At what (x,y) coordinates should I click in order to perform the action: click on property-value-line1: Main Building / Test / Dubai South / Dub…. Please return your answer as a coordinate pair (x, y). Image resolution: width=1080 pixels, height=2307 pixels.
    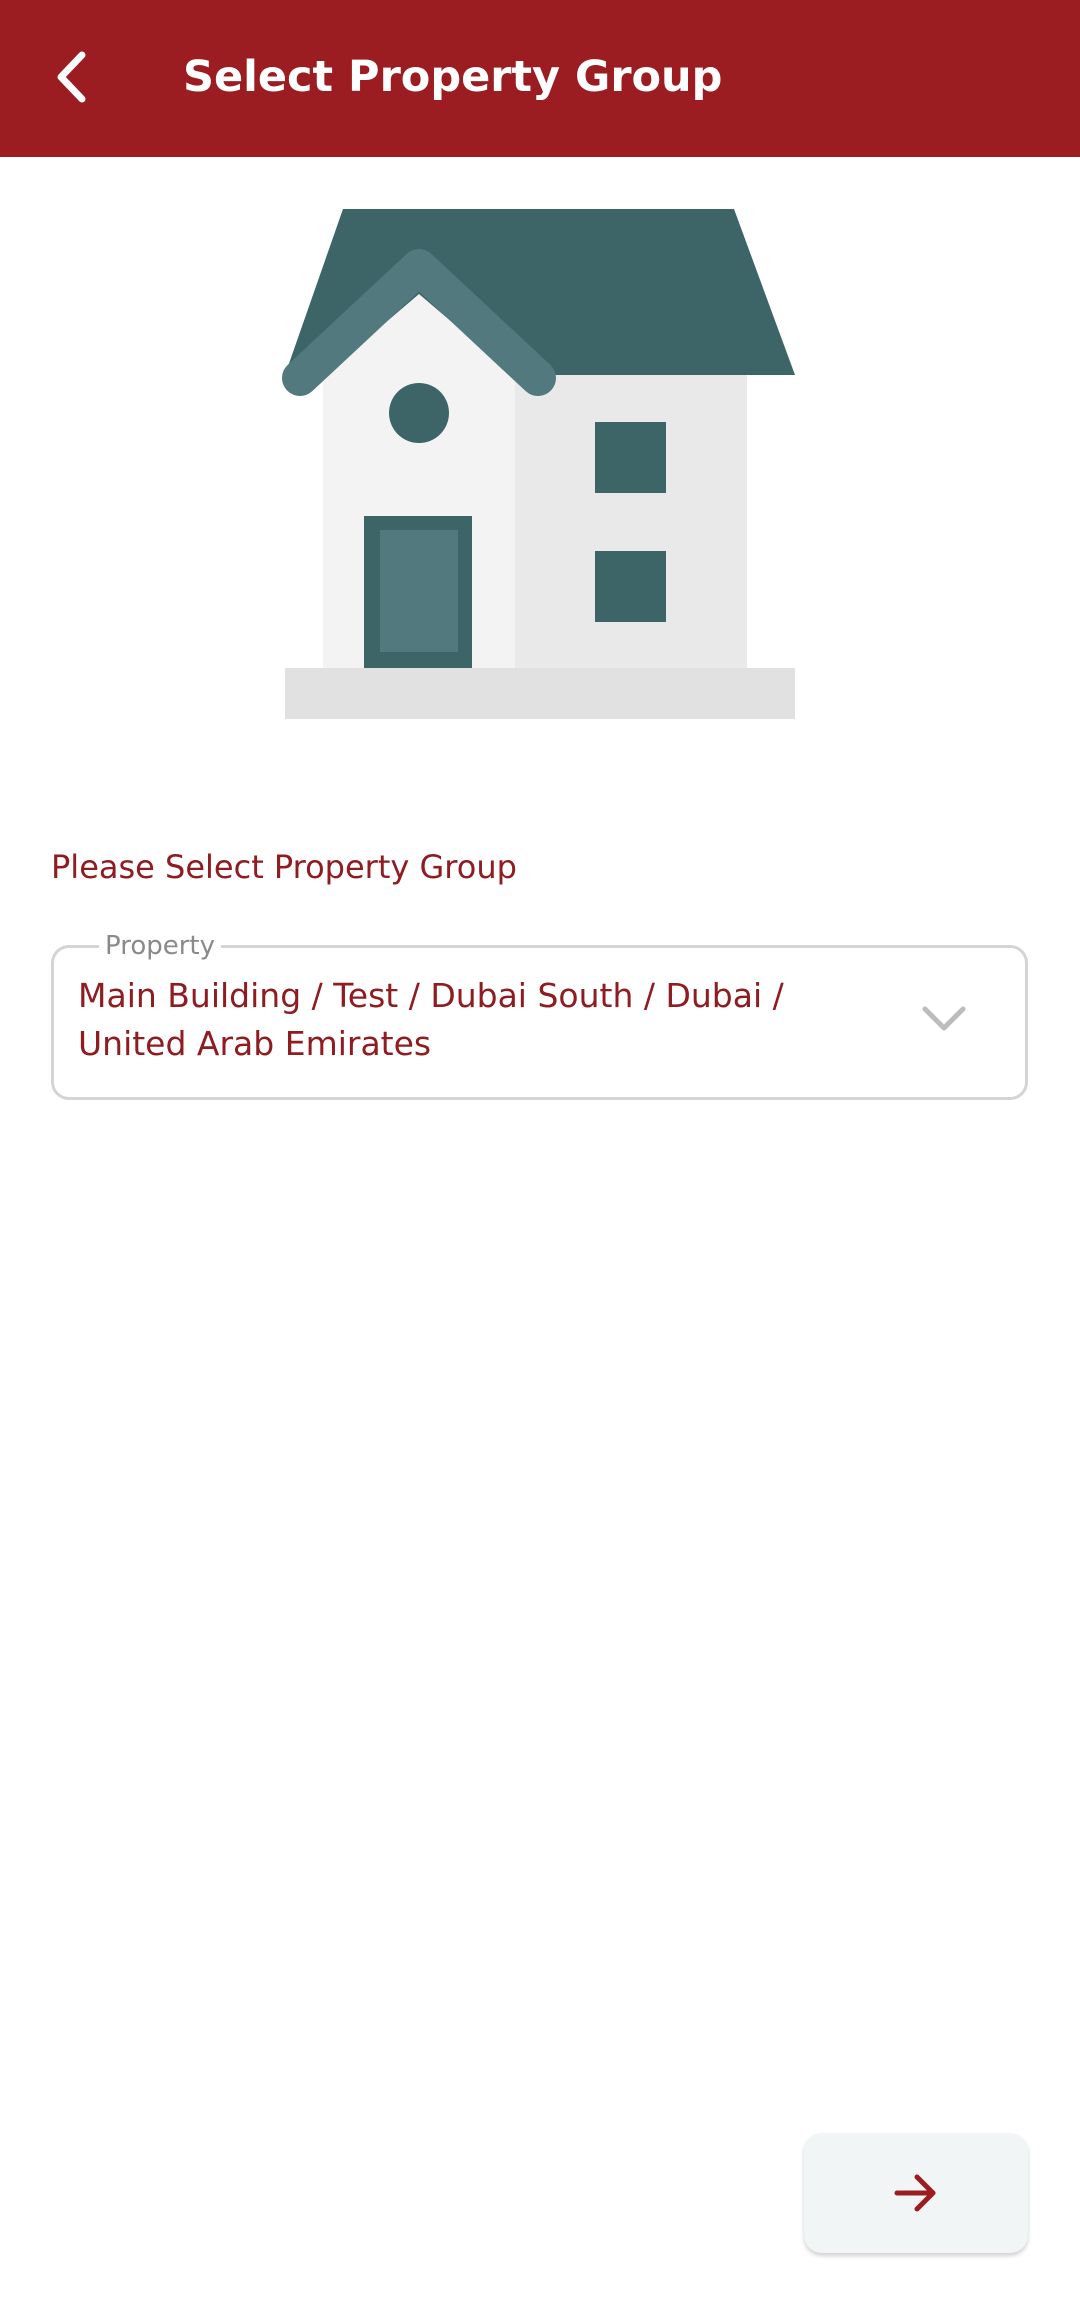
    Looking at the image, I should click on (431, 995).